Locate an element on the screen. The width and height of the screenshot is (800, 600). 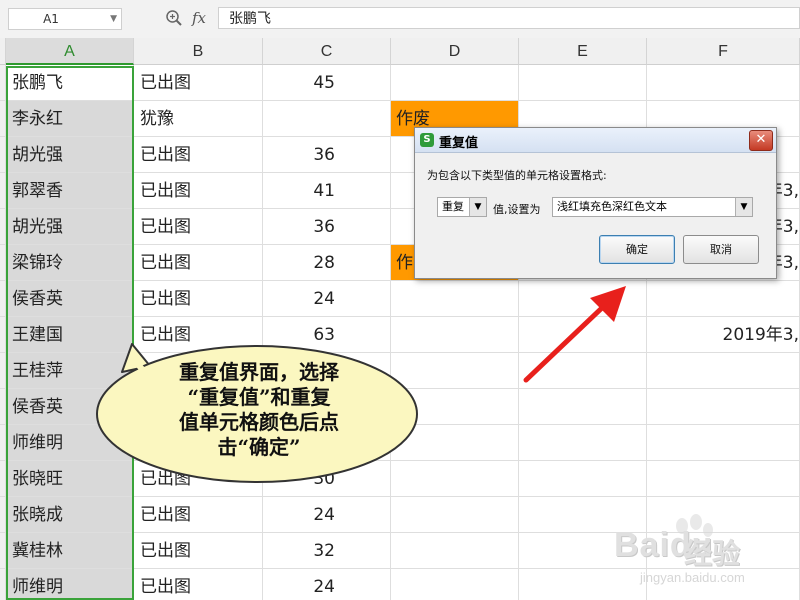
table-row: 张鹏飞 已出图 45 is located at coordinates (400, 83).